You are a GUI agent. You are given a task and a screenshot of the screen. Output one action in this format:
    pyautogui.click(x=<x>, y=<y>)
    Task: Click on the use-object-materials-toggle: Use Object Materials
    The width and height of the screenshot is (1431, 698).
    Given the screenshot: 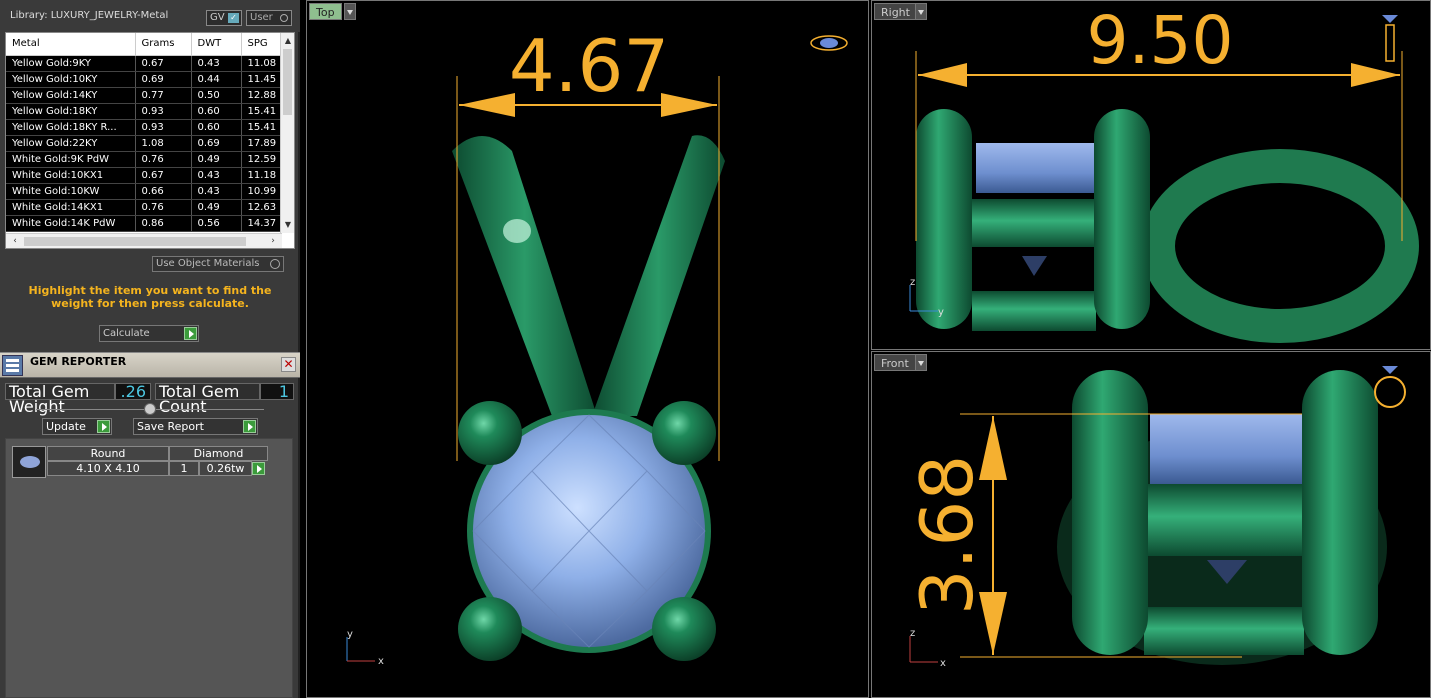 What is the action you would take?
    pyautogui.click(x=218, y=264)
    